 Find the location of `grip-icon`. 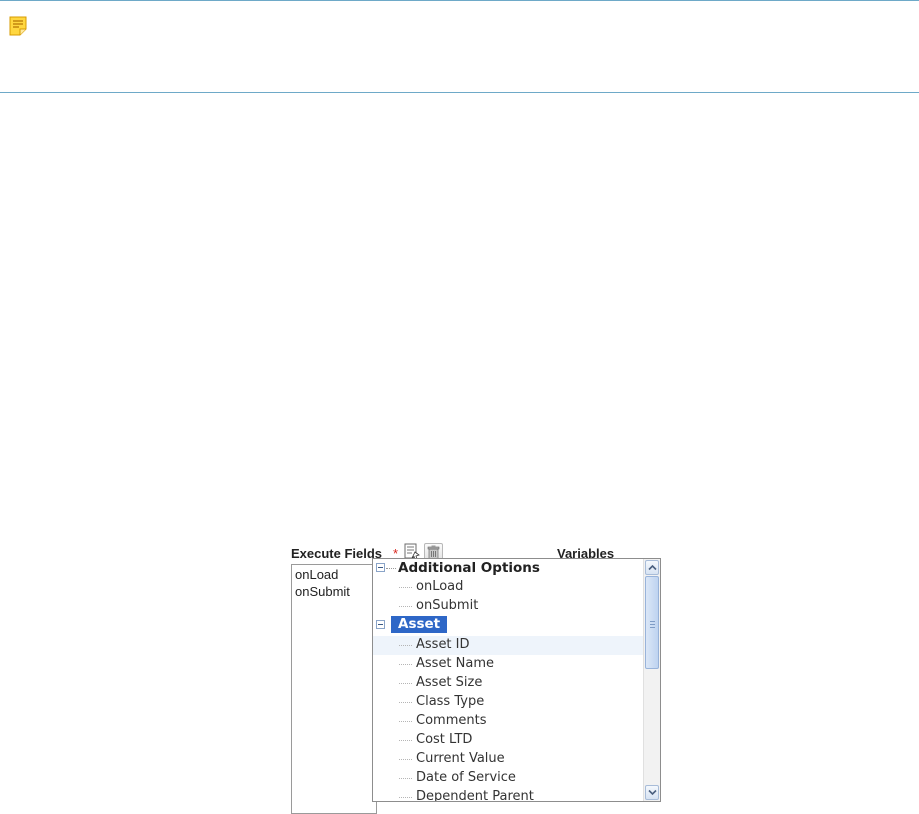

grip-icon is located at coordinates (652, 624).